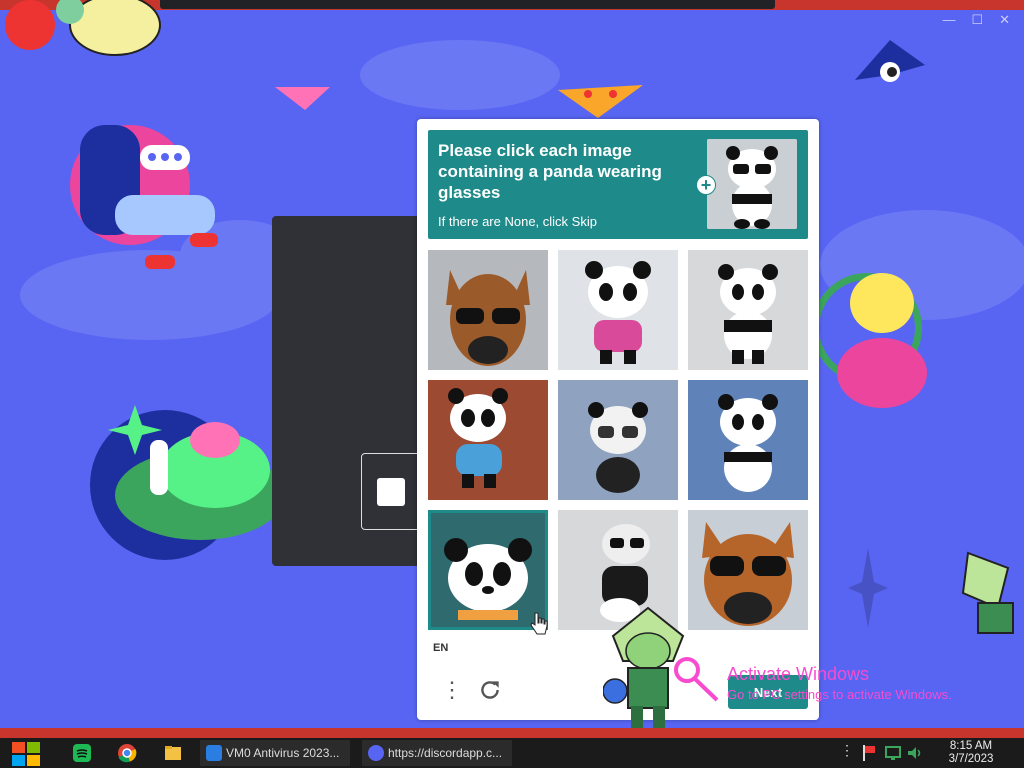 This screenshot has height=768, width=1024. Describe the element at coordinates (539, 623) in the screenshot. I see `hand-cursor-icon` at that location.